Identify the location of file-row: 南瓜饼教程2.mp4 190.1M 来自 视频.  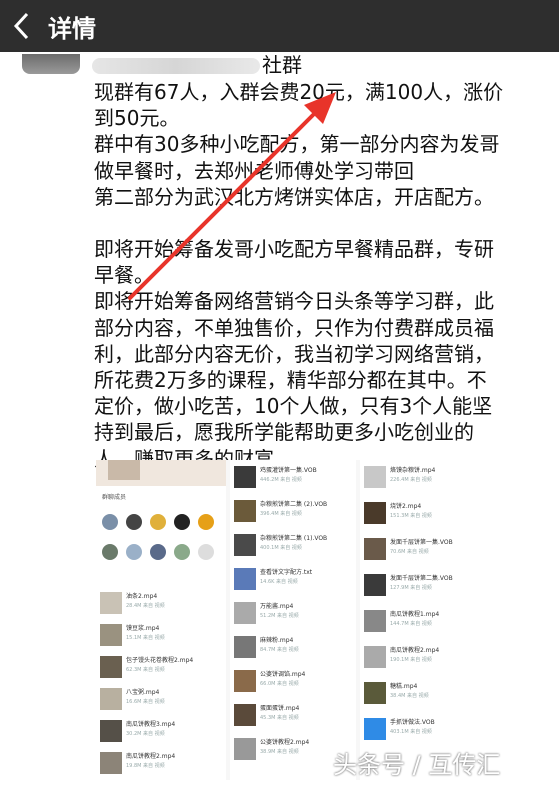
(448, 657).